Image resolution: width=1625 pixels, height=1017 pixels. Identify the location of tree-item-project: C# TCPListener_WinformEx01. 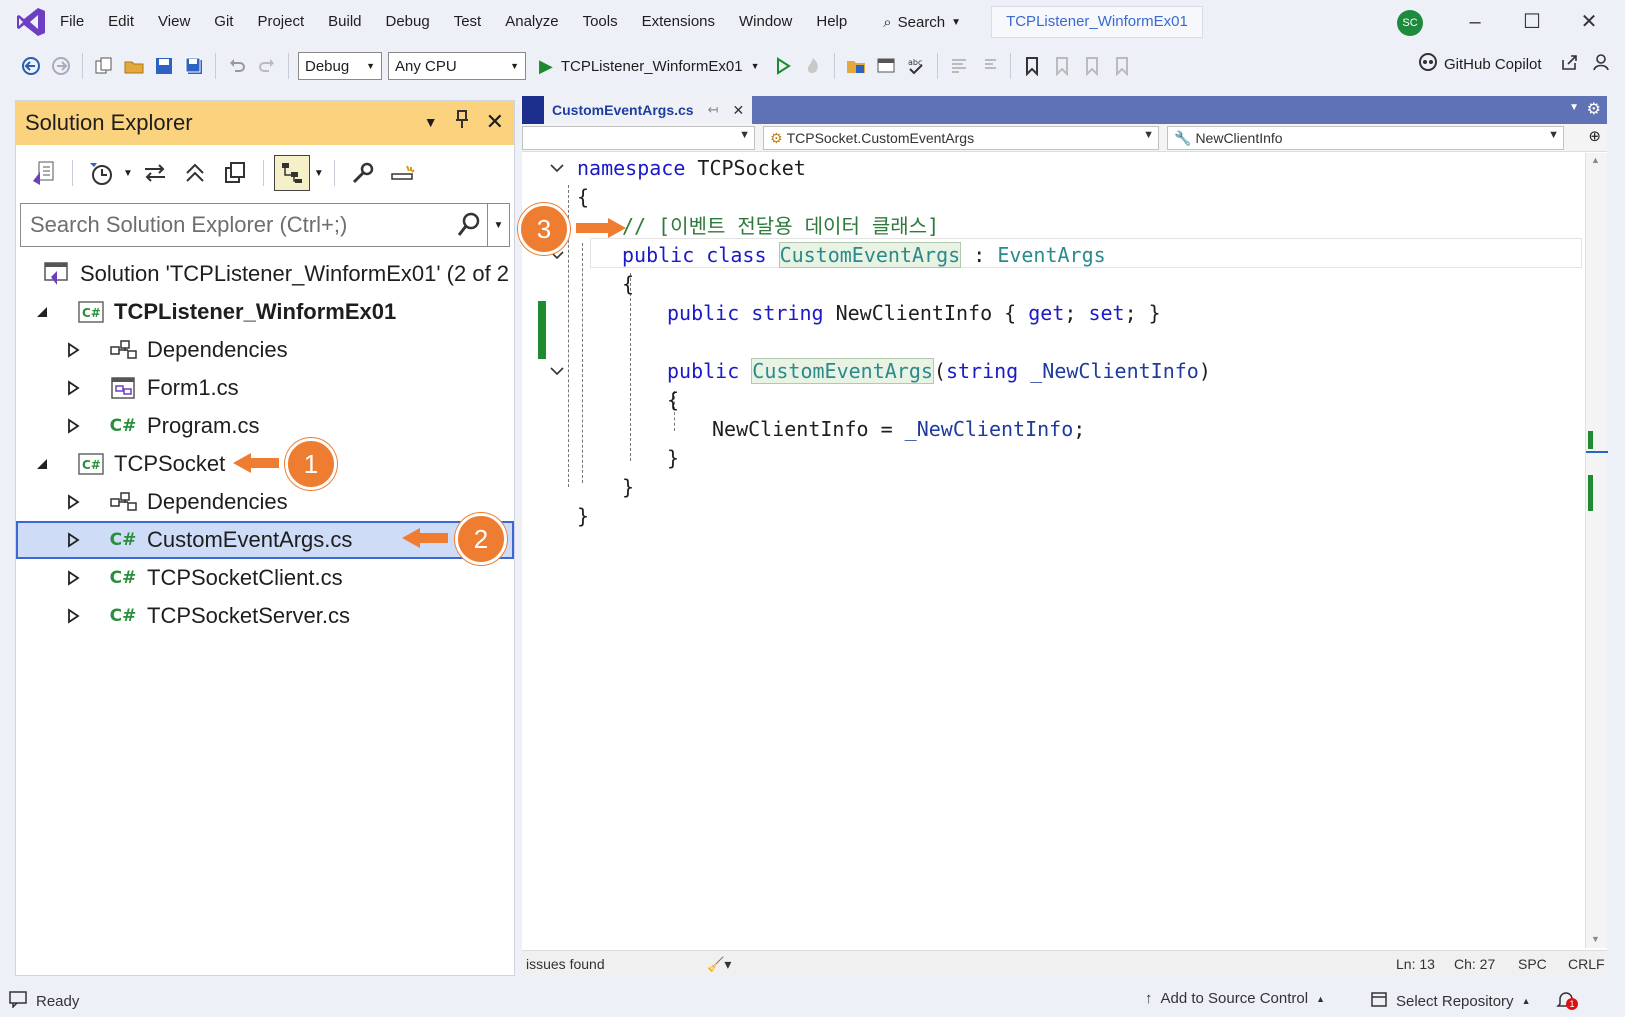
(265, 312).